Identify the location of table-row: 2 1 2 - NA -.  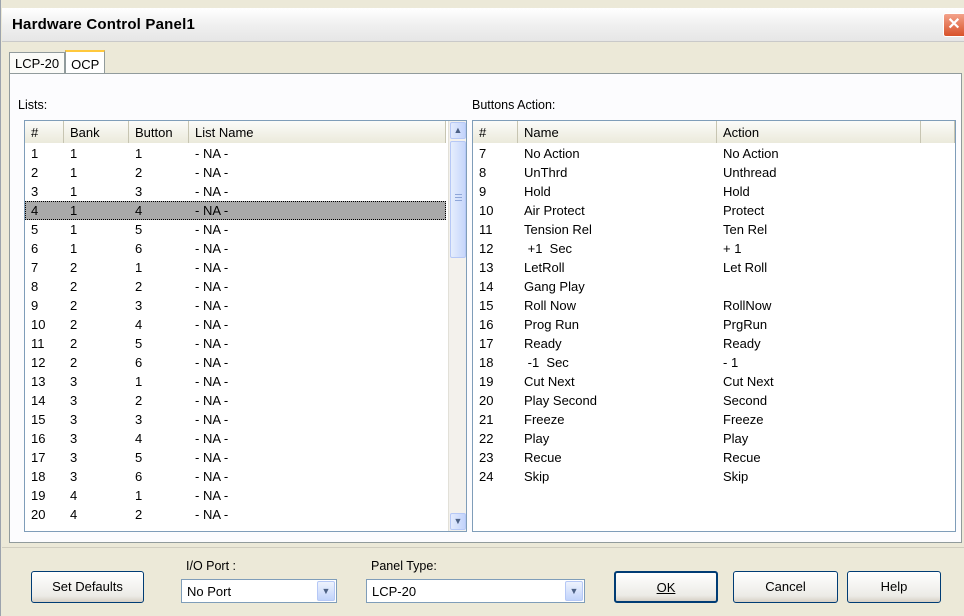
(235, 172).